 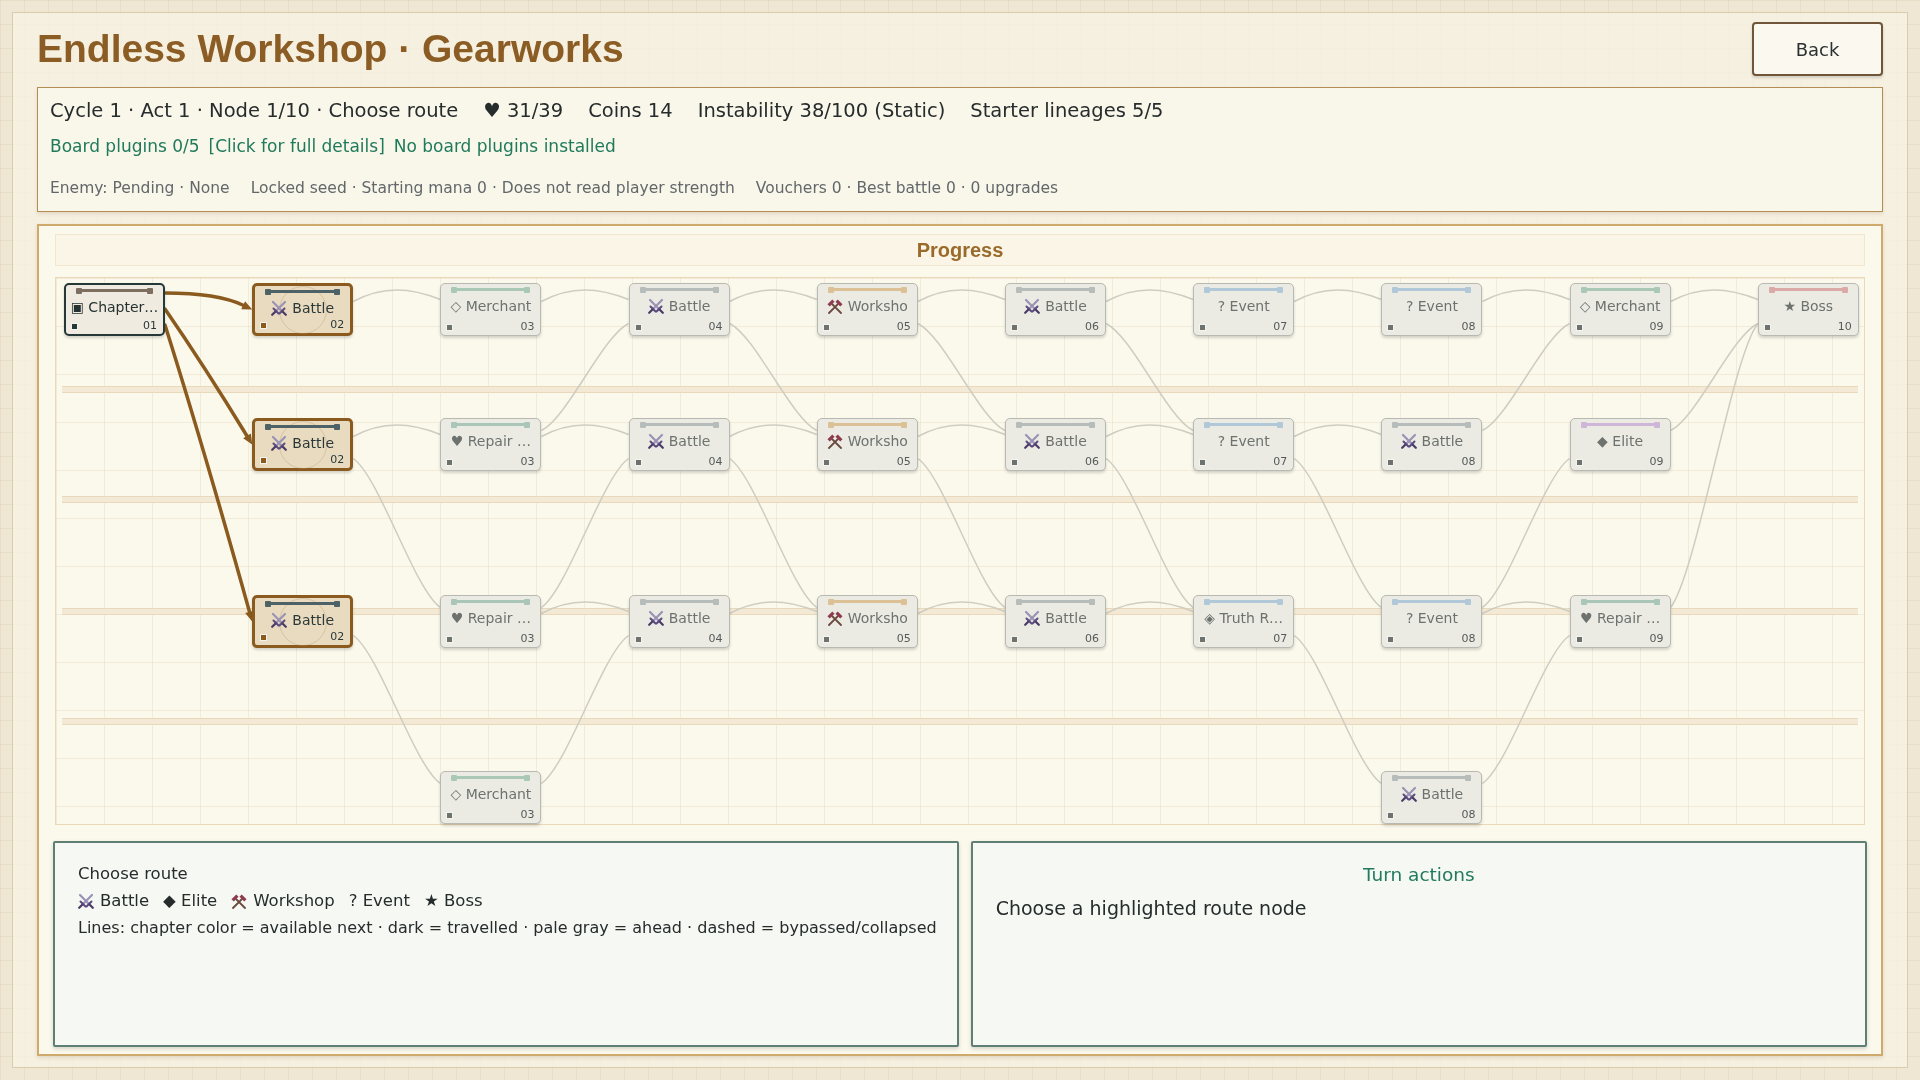 I want to click on node-label: ◆ Elite, so click(x=1620, y=441).